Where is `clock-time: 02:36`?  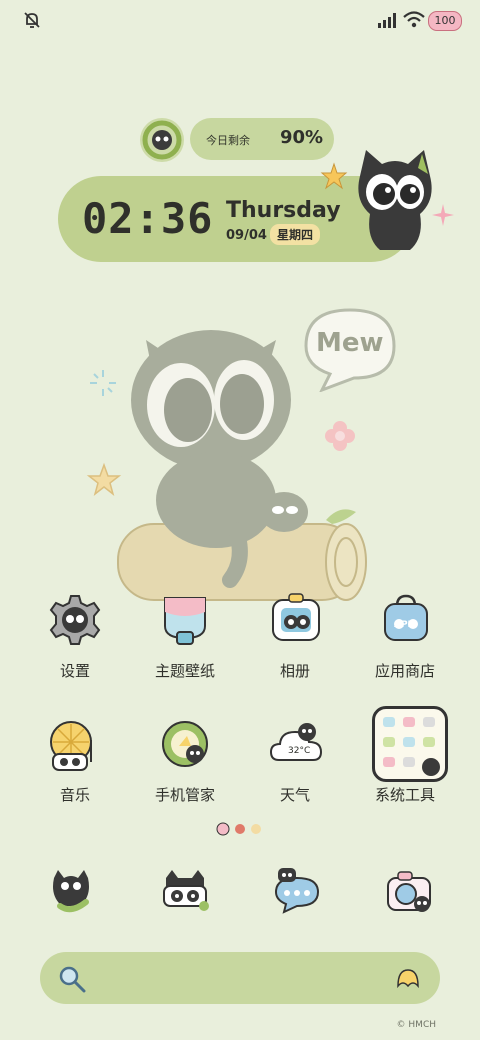
clock-time: 02:36 is located at coordinates (148, 218).